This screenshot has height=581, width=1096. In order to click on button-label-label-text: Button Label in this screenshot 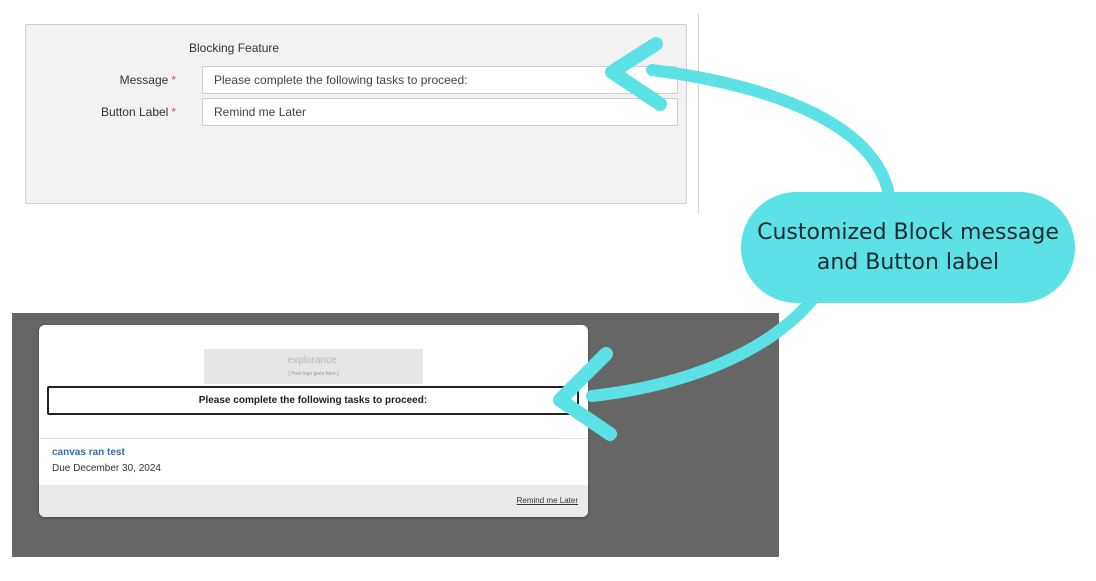, I will do `click(134, 112)`.